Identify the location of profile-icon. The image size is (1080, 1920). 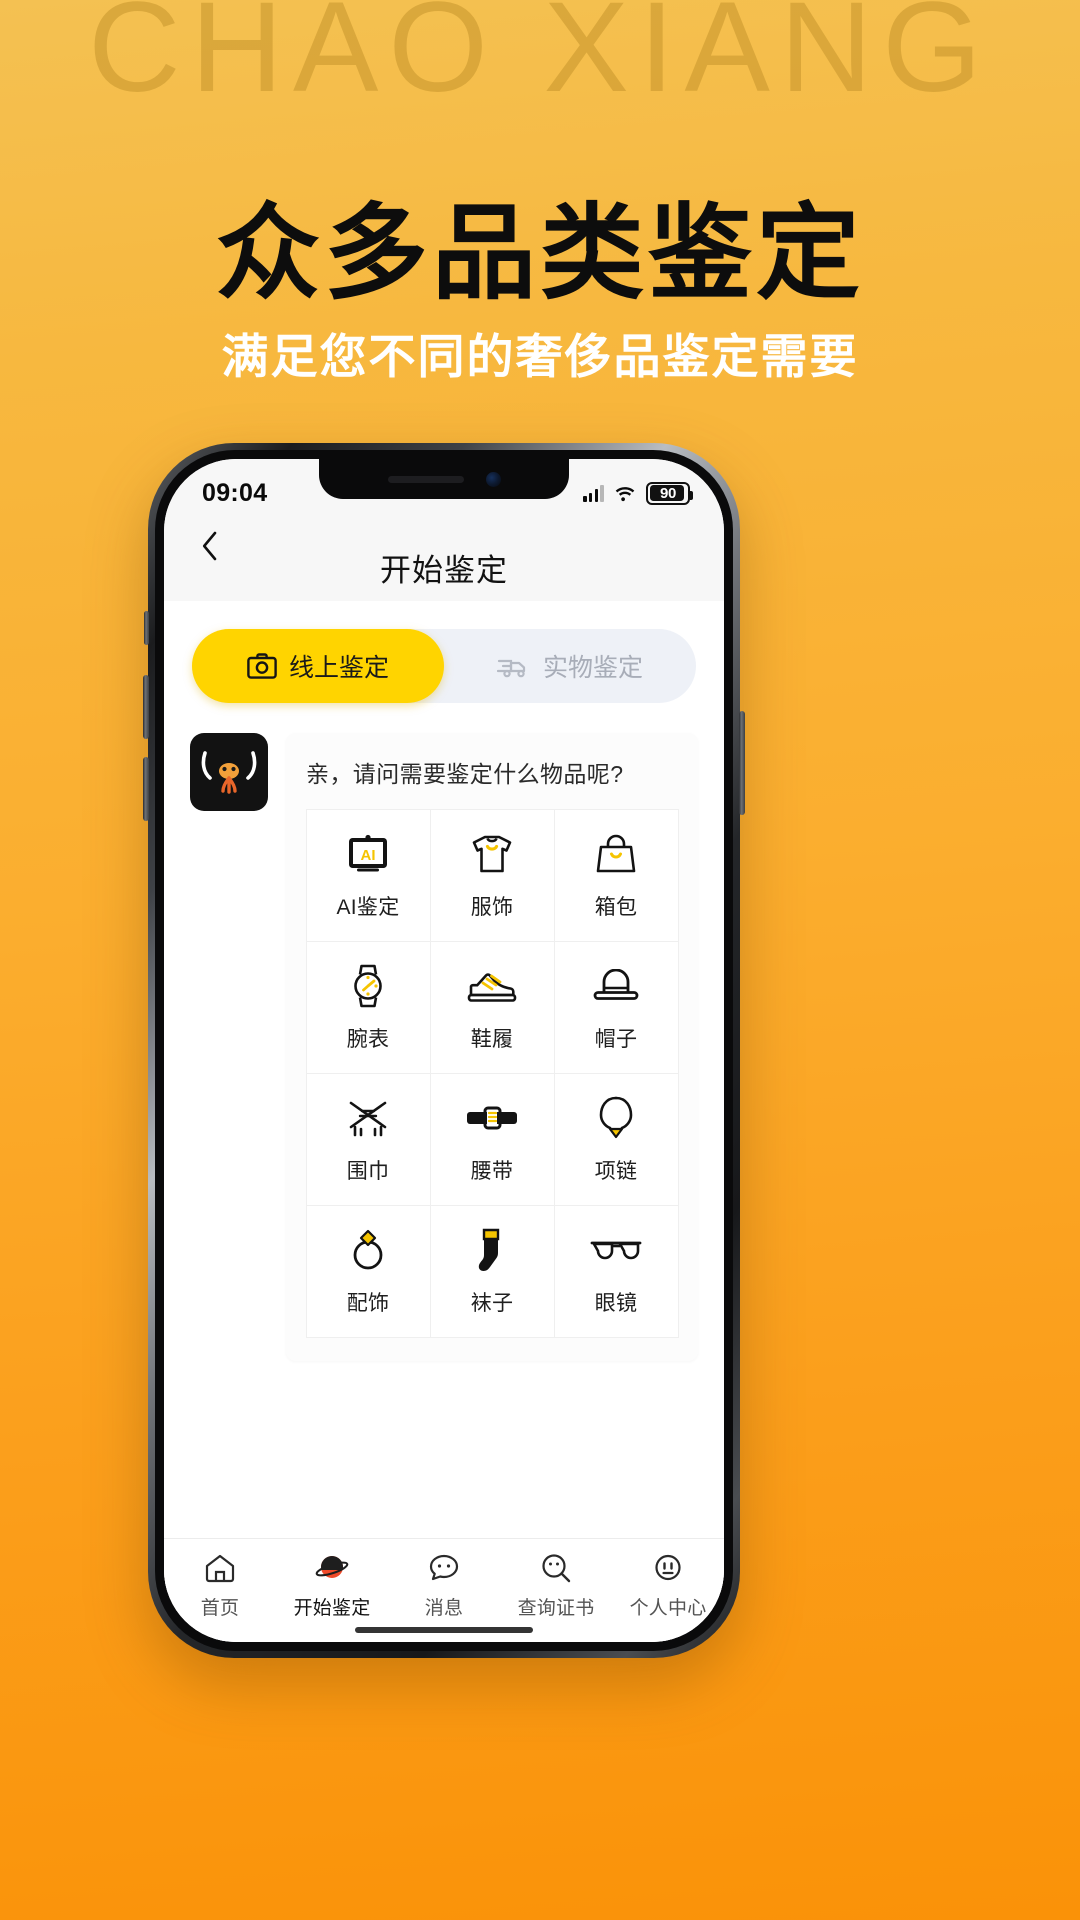
(668, 1568).